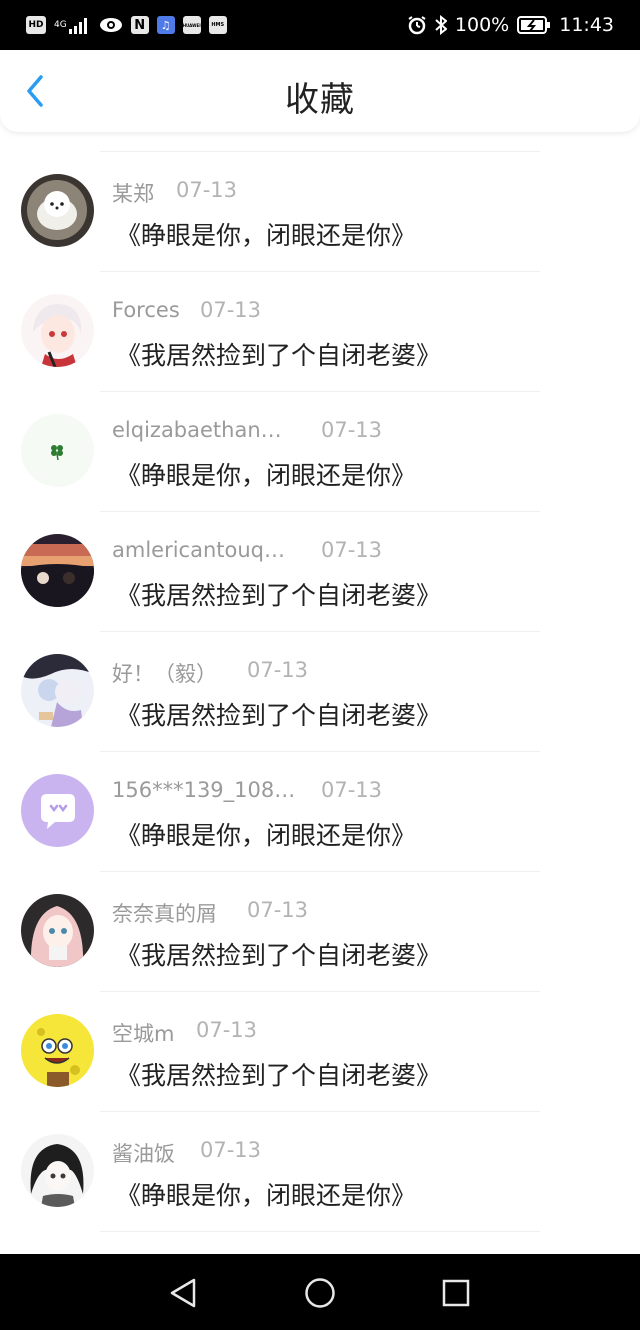  I want to click on clover-avatar-icon, so click(57, 450).